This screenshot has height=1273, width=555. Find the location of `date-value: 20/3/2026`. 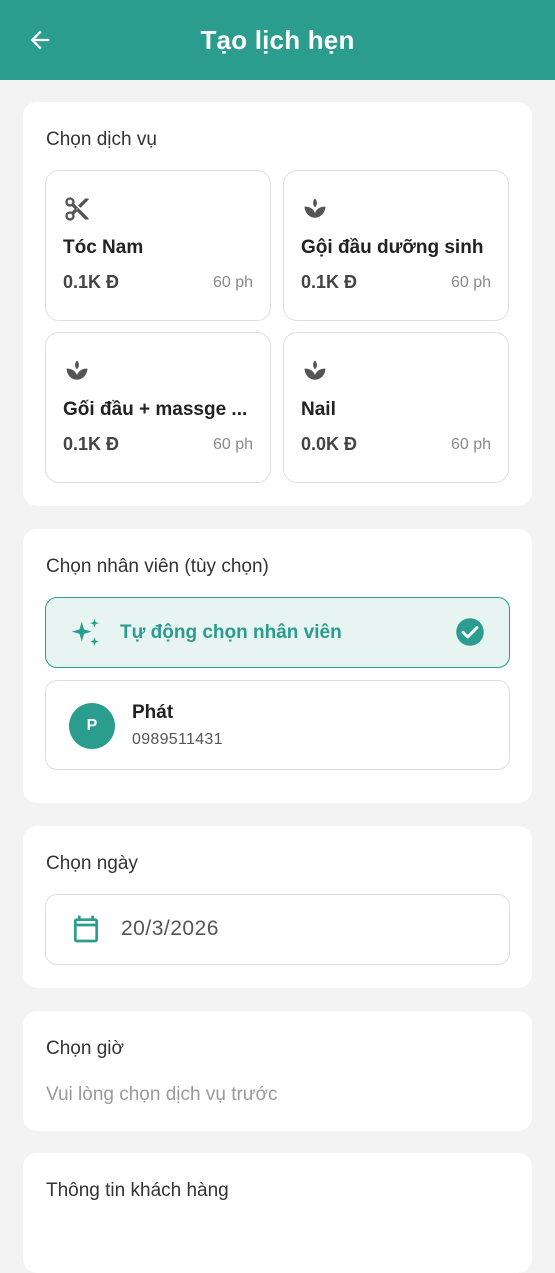

date-value: 20/3/2026 is located at coordinates (170, 928).